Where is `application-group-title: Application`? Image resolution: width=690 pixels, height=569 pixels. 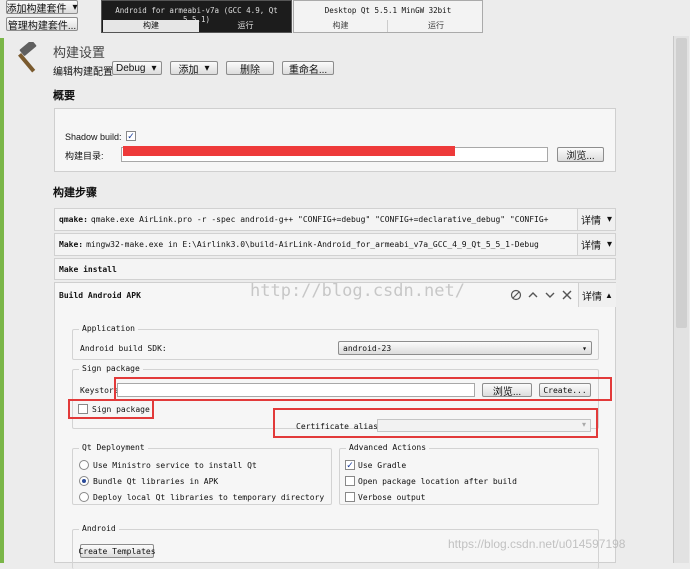 application-group-title: Application is located at coordinates (108, 328).